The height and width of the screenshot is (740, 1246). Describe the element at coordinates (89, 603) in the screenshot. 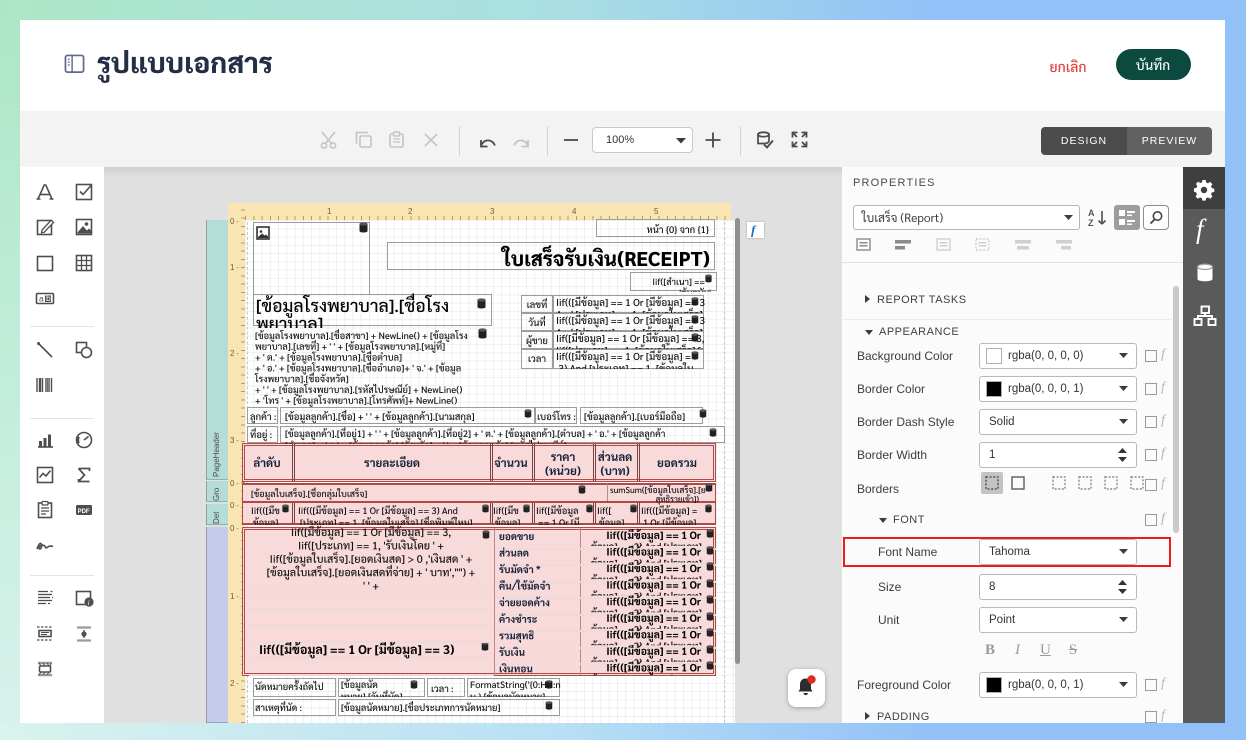

I see `svg-text: i` at that location.